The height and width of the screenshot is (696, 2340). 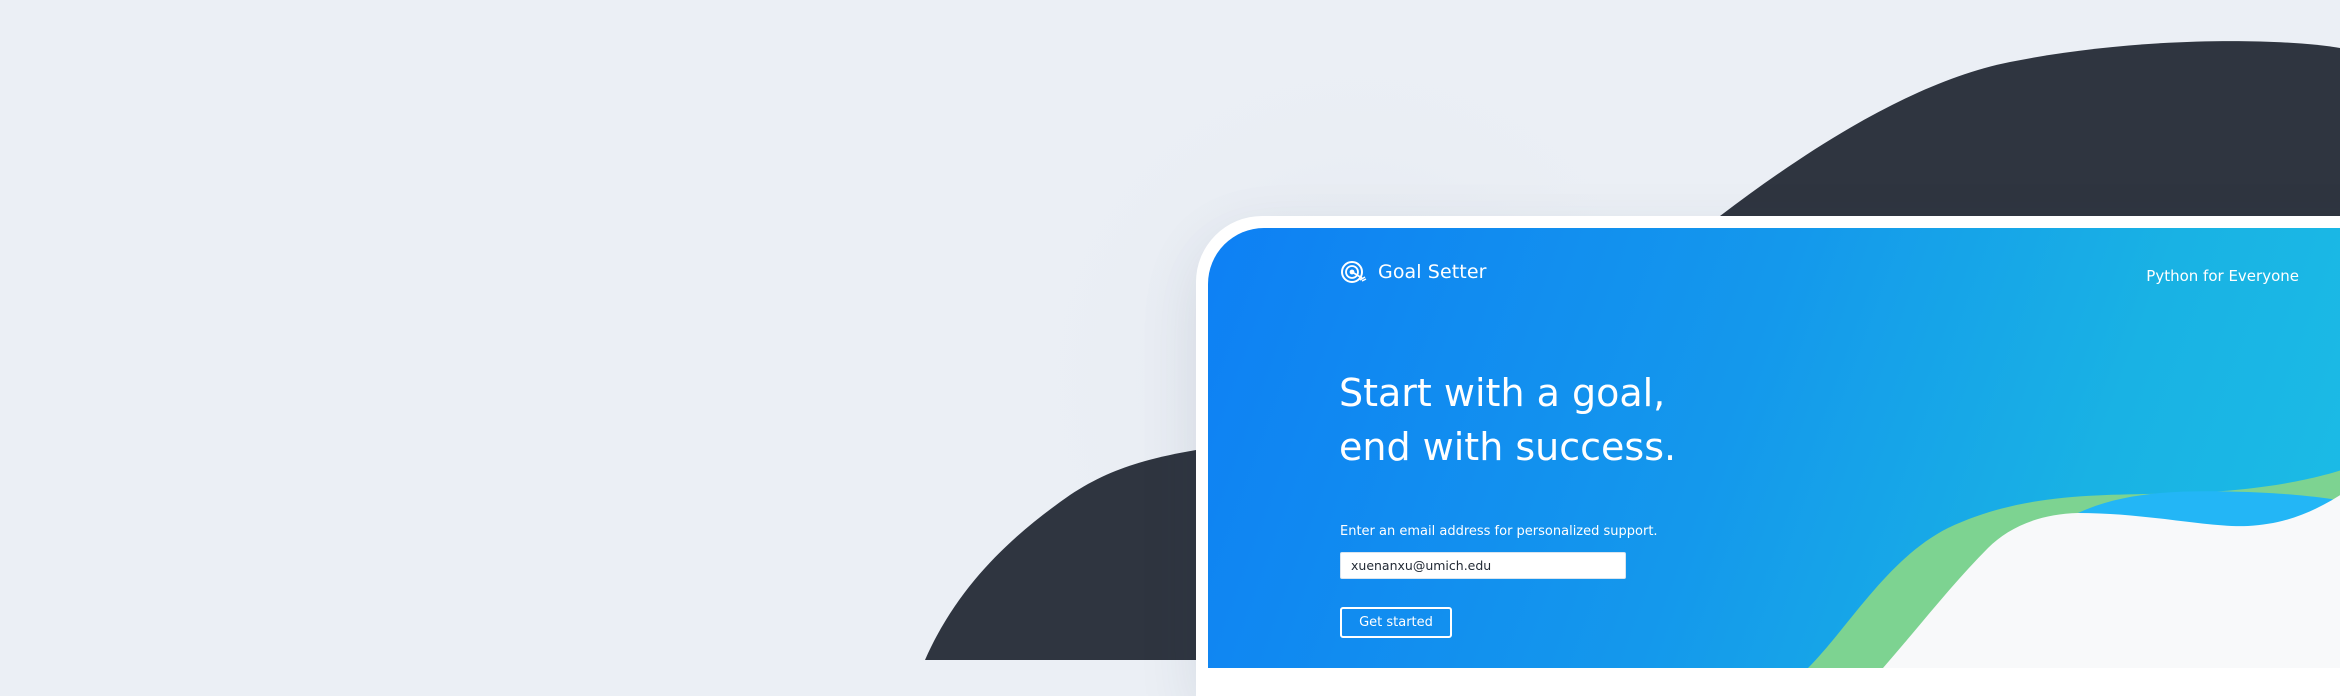 What do you see at coordinates (1483, 565) in the screenshot?
I see `email-field` at bounding box center [1483, 565].